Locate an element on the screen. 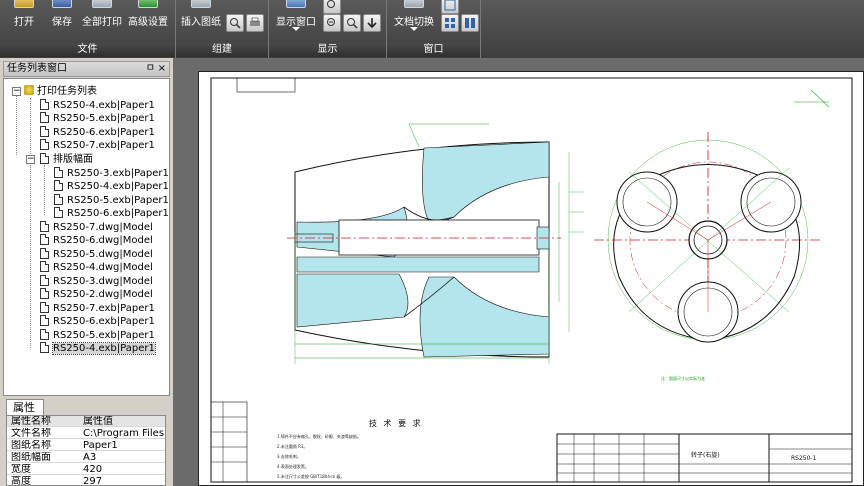  document-switch-button: 文档切换 is located at coordinates (414, 21).